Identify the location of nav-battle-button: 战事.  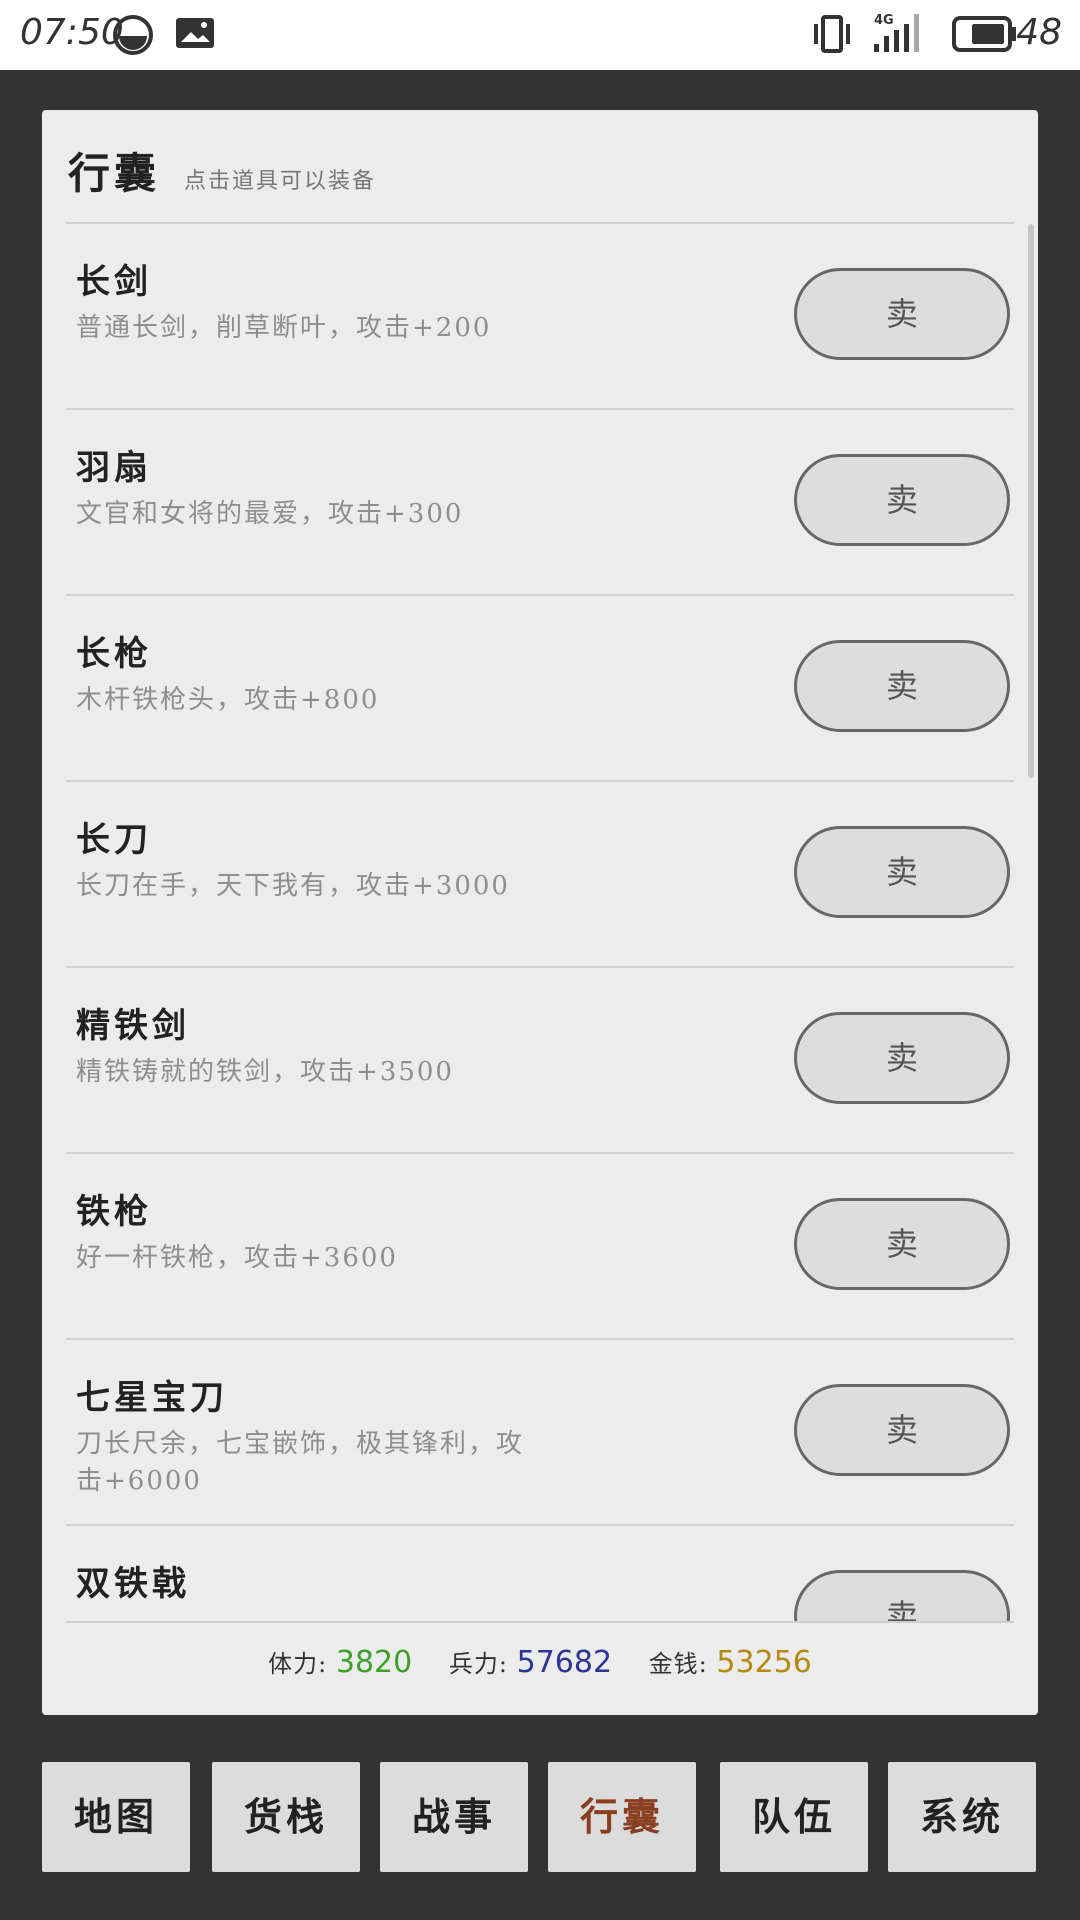
(454, 1817).